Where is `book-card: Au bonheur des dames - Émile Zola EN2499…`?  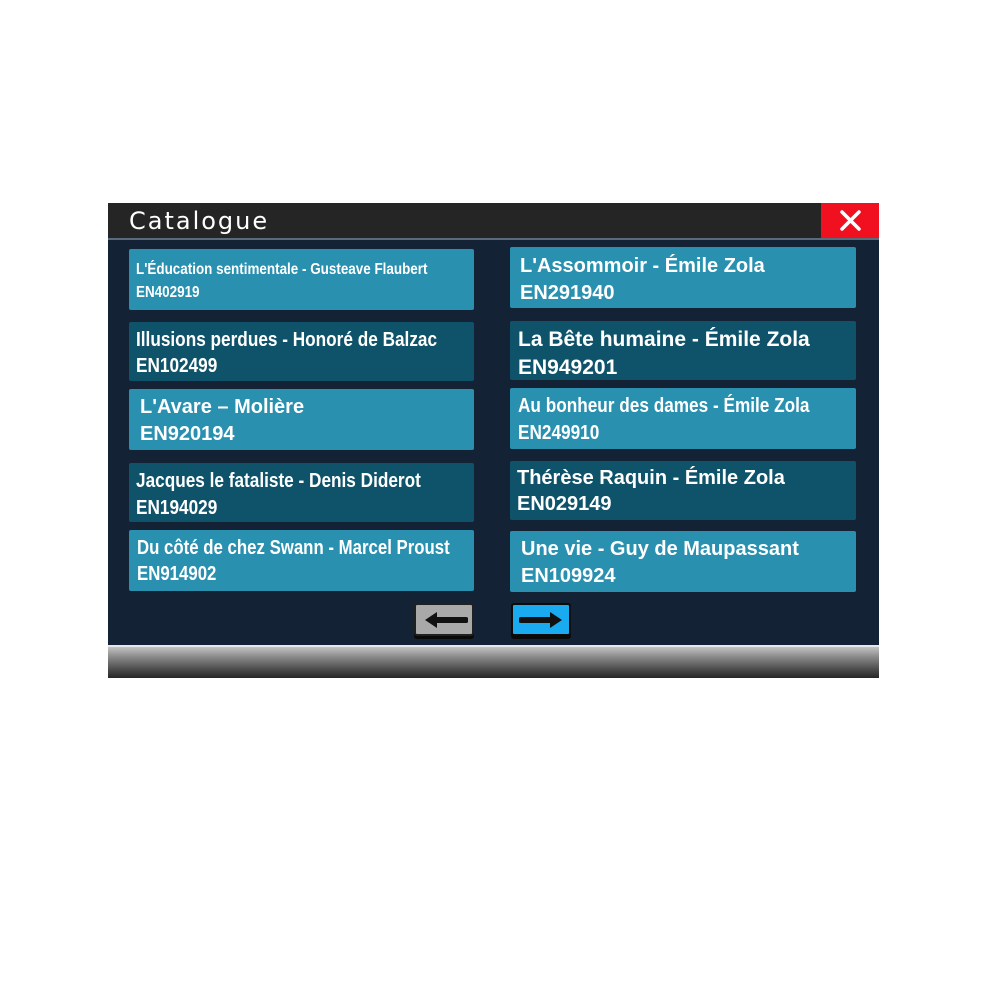
book-card: Au bonheur des dames - Émile Zola EN2499… is located at coordinates (683, 418).